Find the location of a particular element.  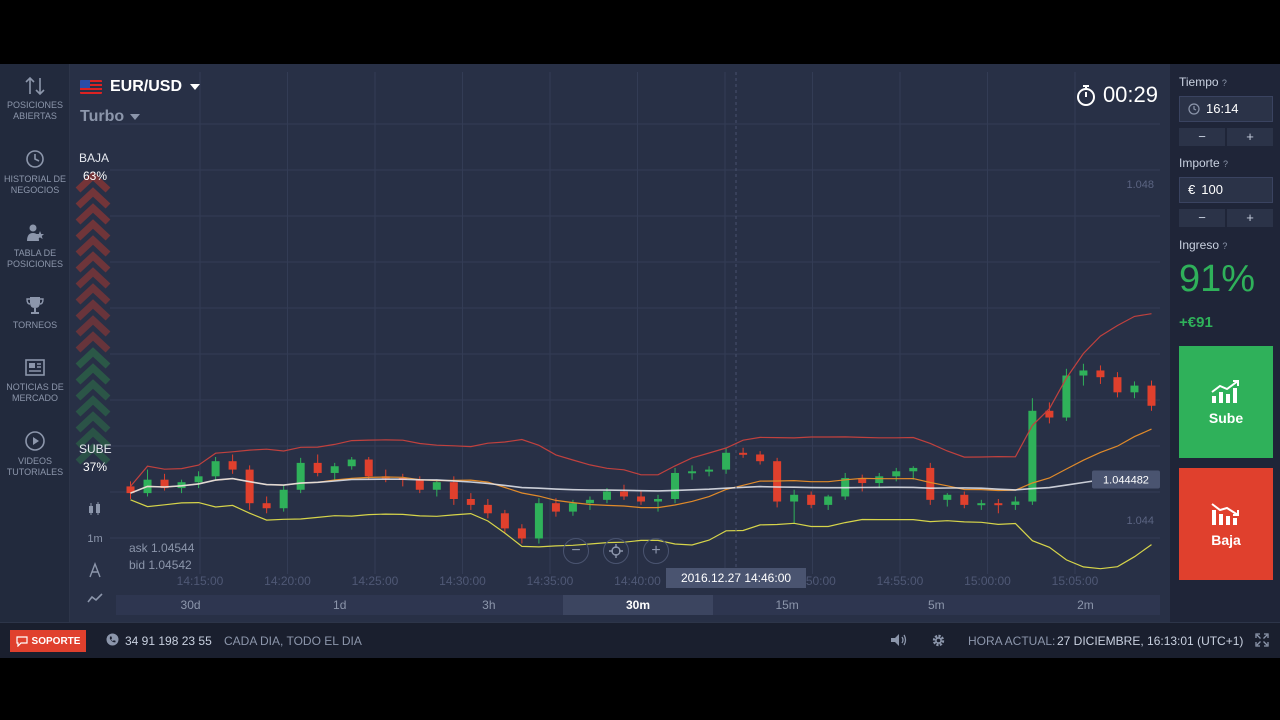

candles-icon is located at coordinates (94, 508).